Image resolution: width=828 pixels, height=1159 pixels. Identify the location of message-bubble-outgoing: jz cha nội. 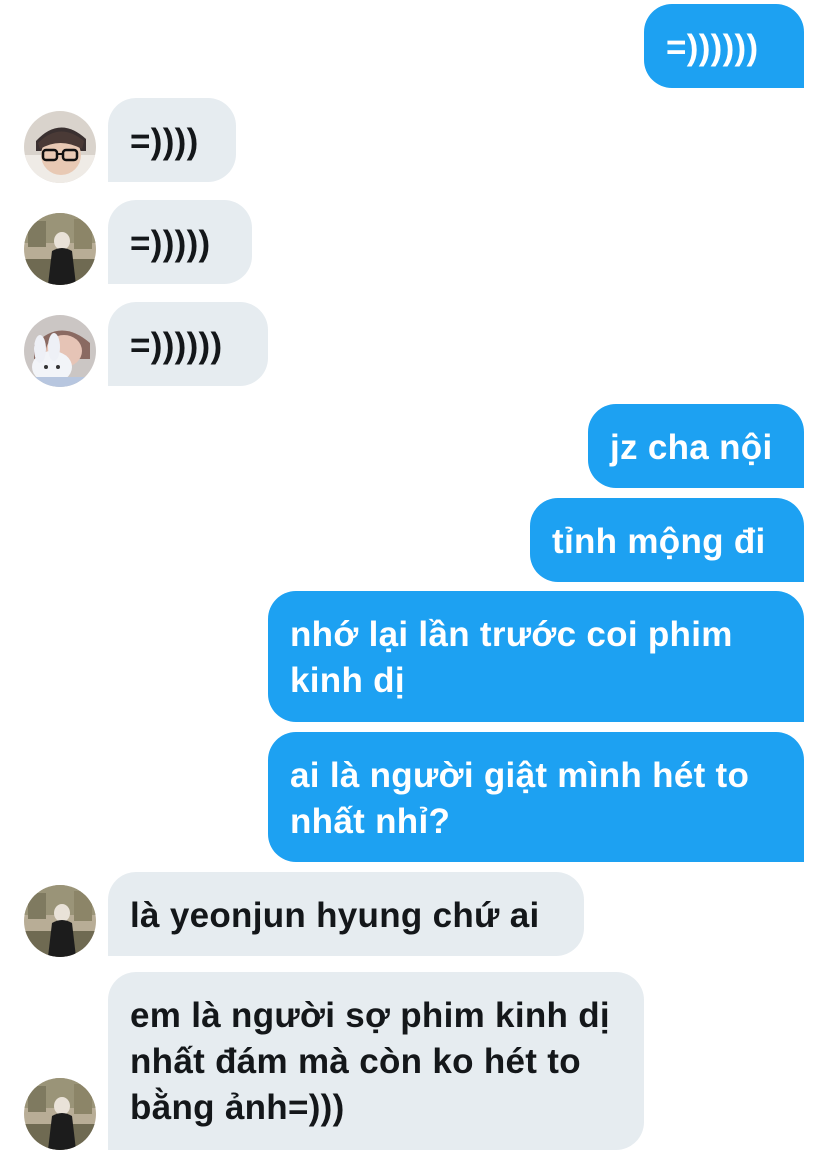
(696, 446).